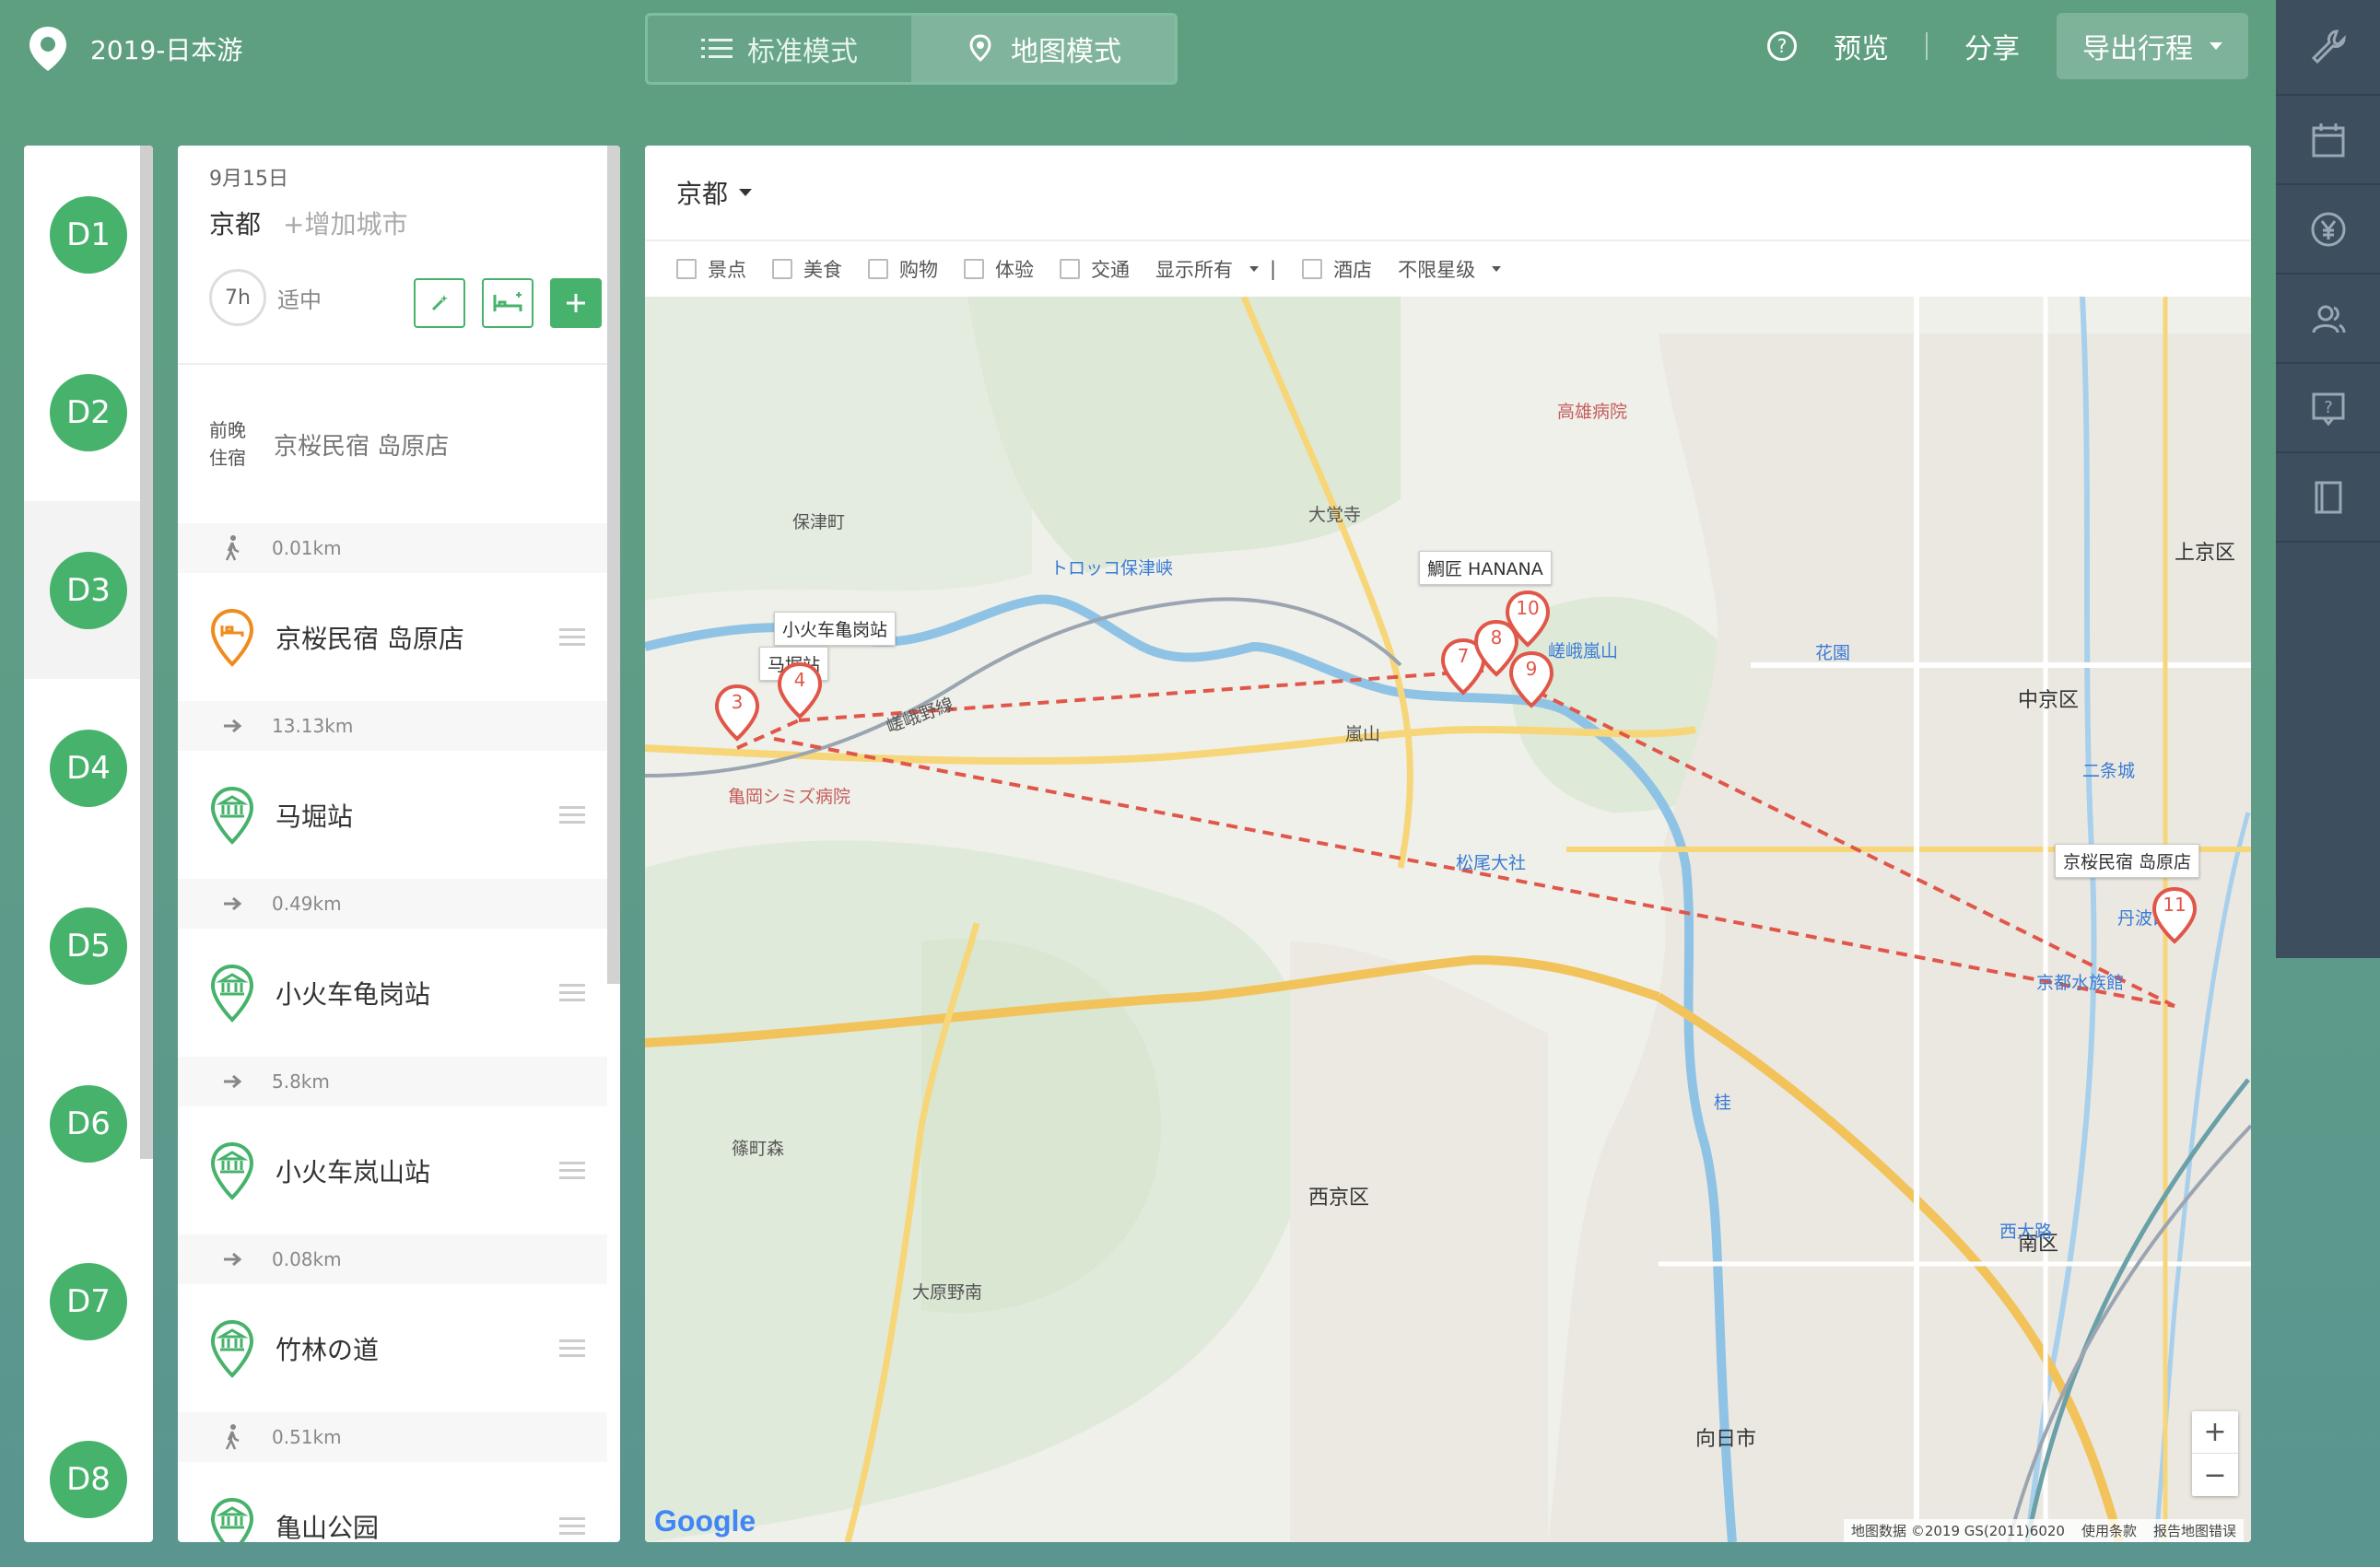 This screenshot has width=2380, height=1567. Describe the element at coordinates (1992, 46) in the screenshot. I see `share-link: 分享` at that location.